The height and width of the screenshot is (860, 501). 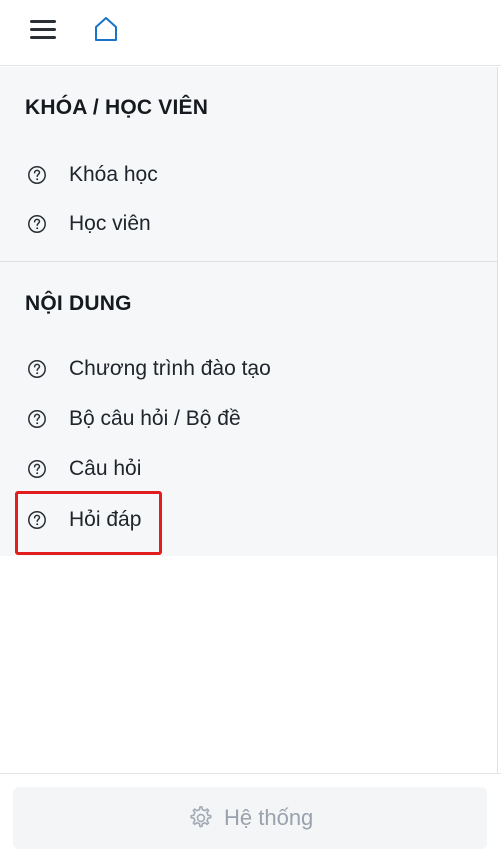 I want to click on menu-item-label: Bộ câu hỏi / Bộ đề, so click(x=155, y=418).